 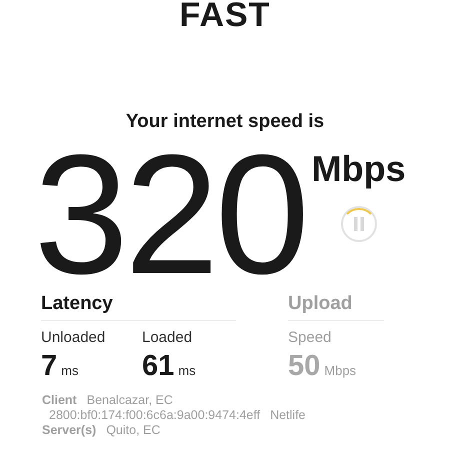 What do you see at coordinates (49, 366) in the screenshot?
I see `metric-value: 7` at bounding box center [49, 366].